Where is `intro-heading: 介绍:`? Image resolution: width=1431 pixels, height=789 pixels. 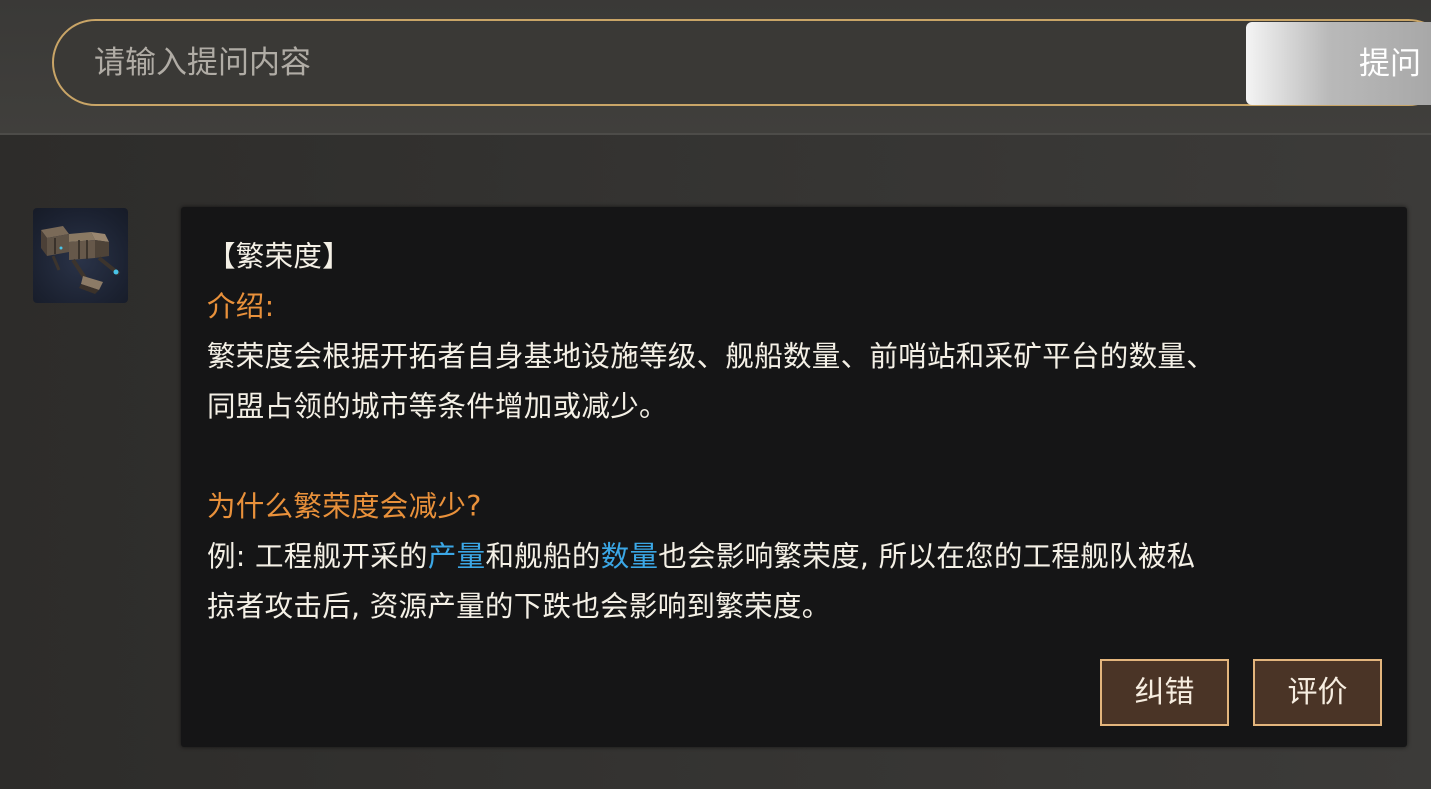 intro-heading: 介绍: is located at coordinates (241, 306).